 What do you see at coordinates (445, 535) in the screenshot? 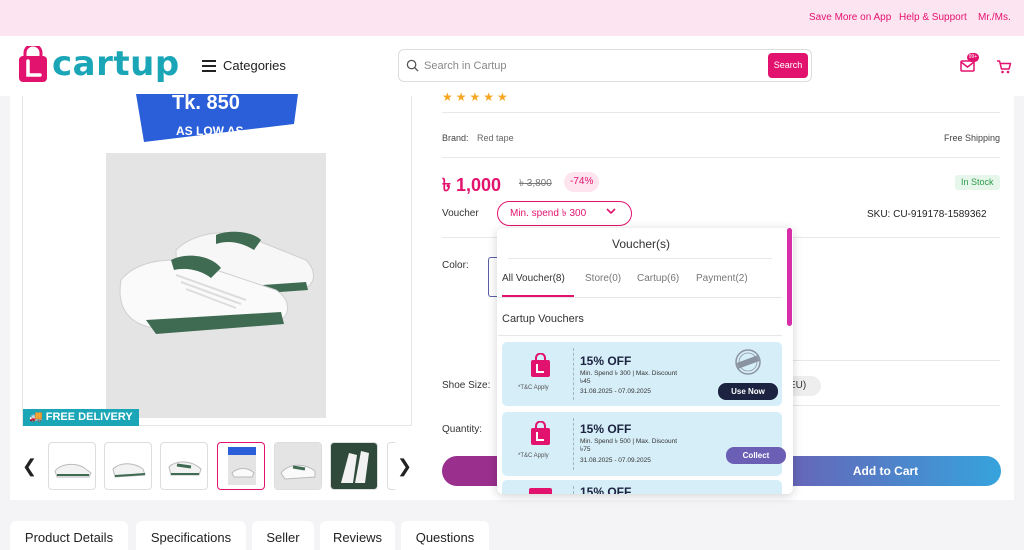
I see `tab-questions: Questions` at bounding box center [445, 535].